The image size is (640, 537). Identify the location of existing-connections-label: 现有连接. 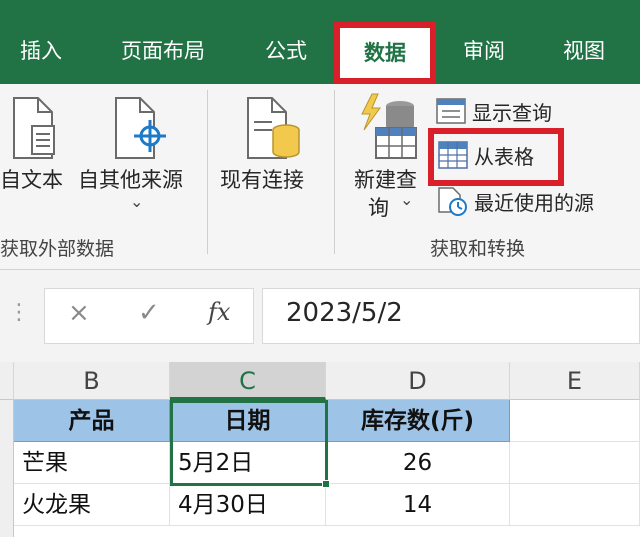
(262, 180).